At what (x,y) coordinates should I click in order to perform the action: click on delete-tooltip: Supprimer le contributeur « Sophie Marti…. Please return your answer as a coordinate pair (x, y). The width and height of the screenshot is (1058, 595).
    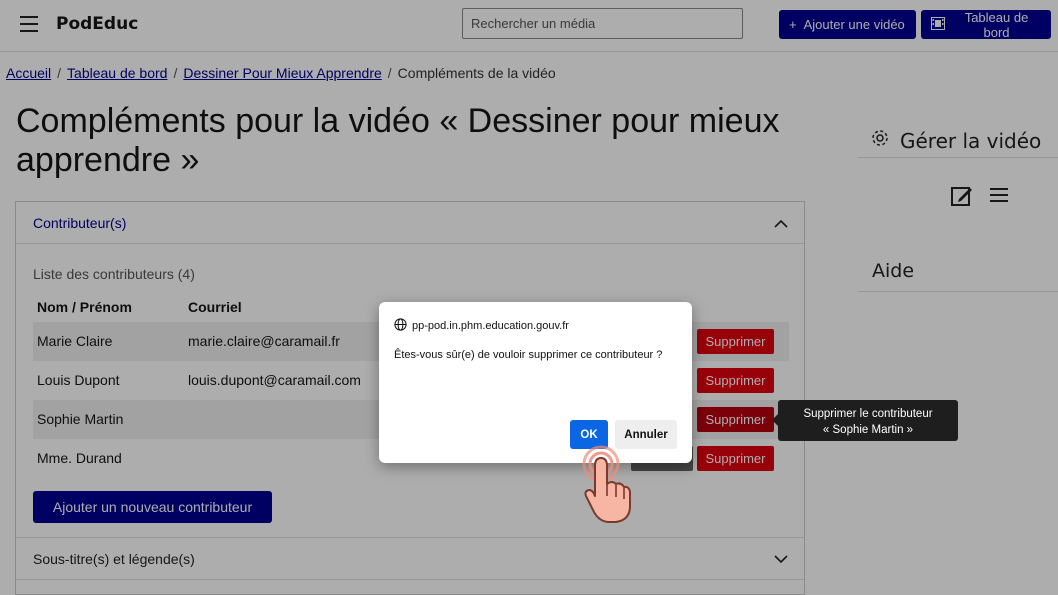
    Looking at the image, I should click on (865, 420).